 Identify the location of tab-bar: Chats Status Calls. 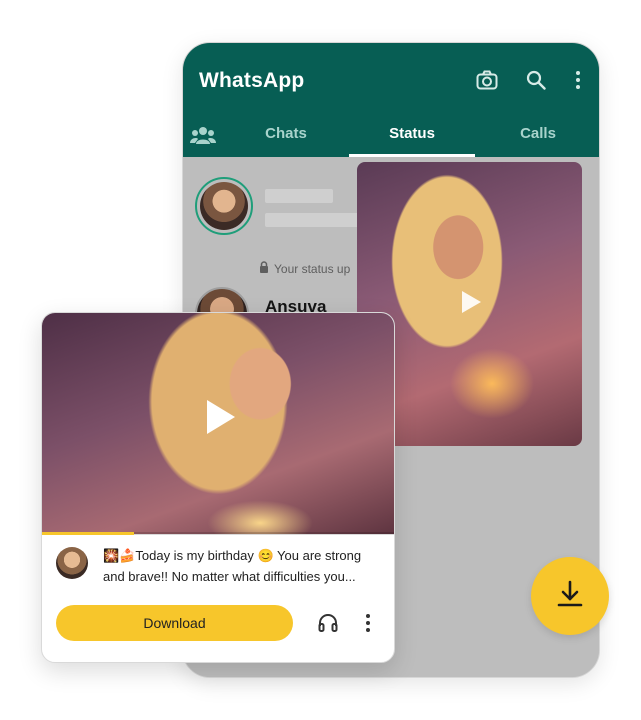
(391, 138).